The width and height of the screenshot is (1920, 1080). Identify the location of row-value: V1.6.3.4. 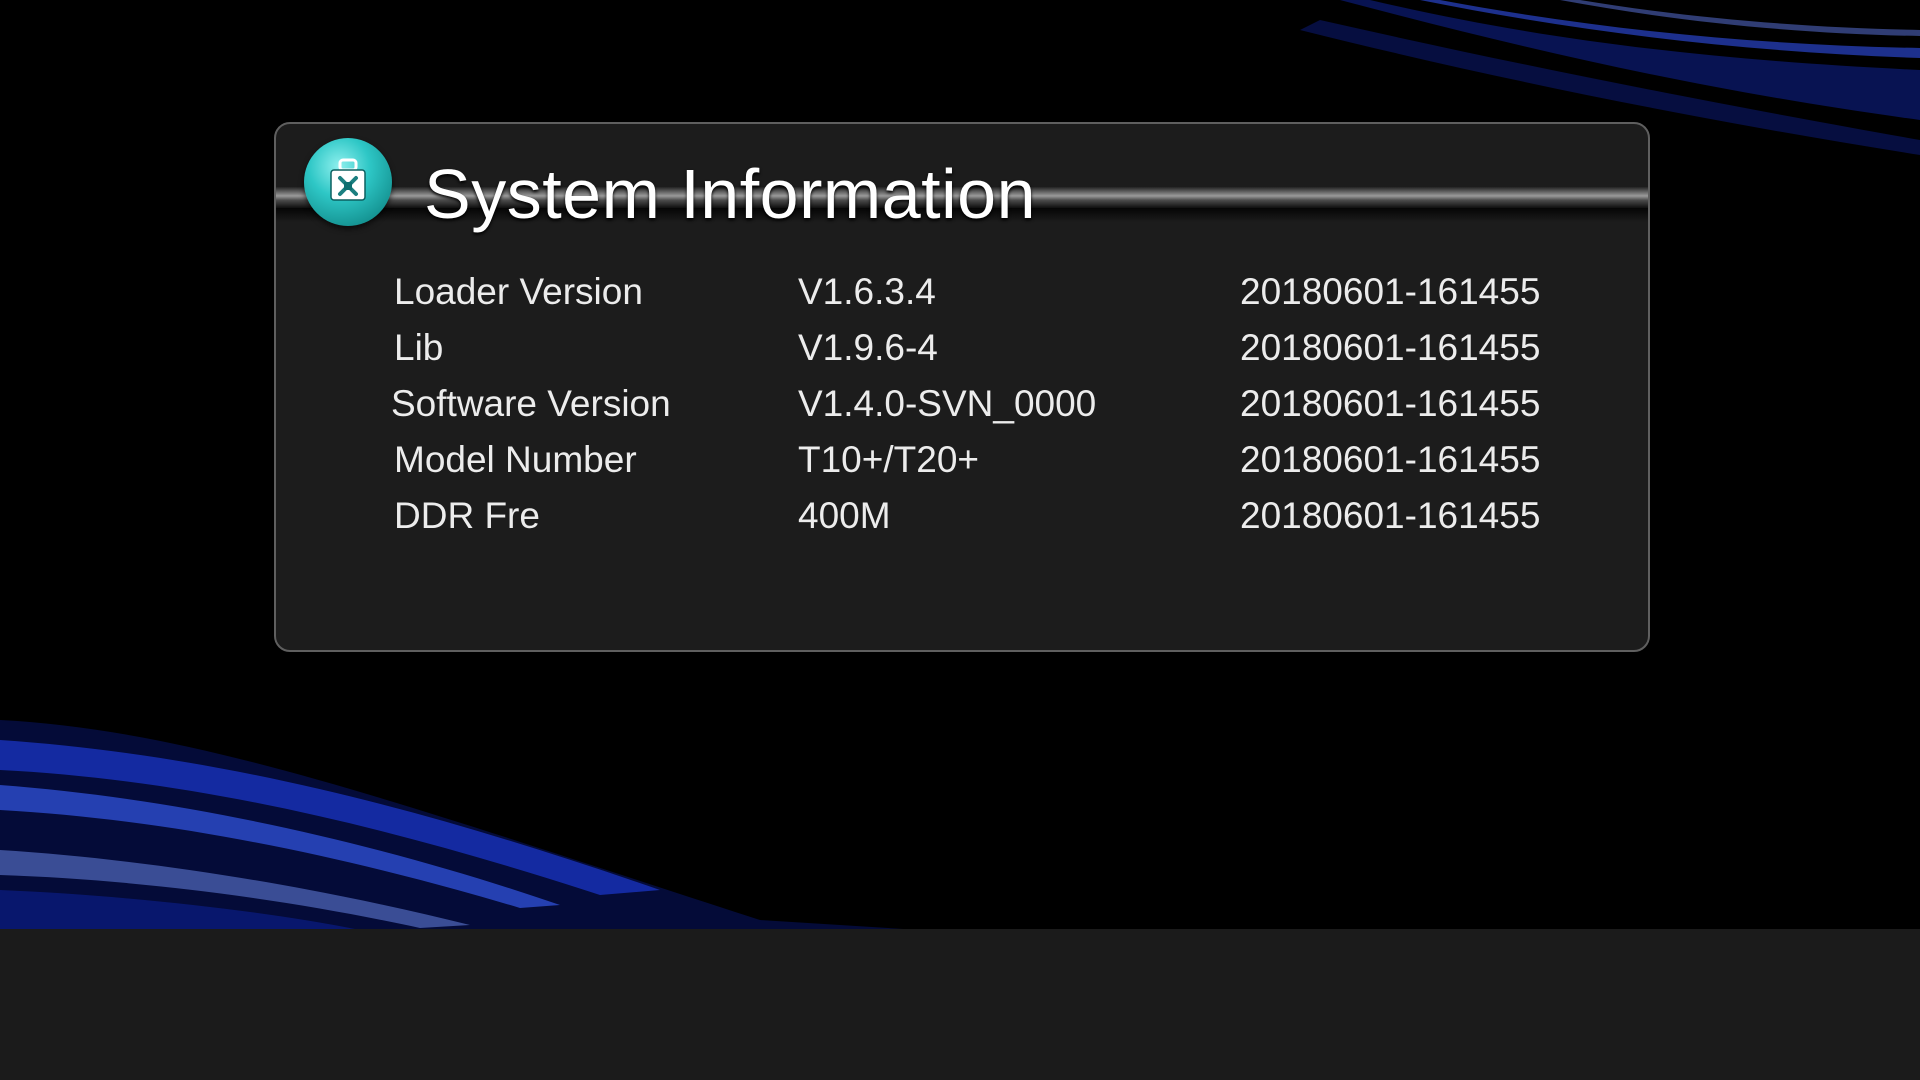
(867, 291).